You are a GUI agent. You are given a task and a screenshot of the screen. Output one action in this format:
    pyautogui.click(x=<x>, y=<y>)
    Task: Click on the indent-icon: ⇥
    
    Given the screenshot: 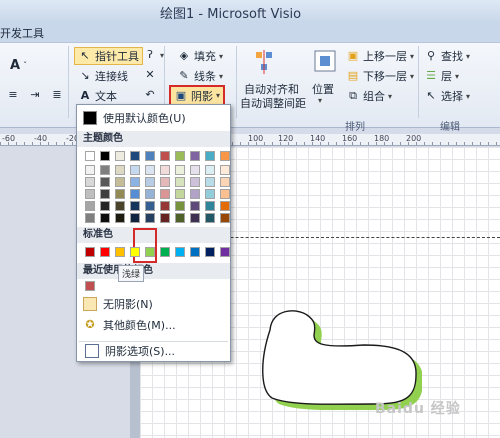 What is the action you would take?
    pyautogui.click(x=35, y=95)
    